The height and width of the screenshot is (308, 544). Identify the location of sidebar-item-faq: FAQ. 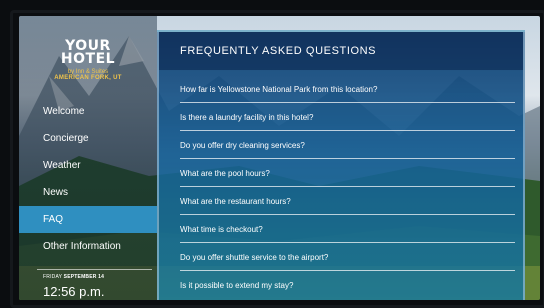
(88, 219).